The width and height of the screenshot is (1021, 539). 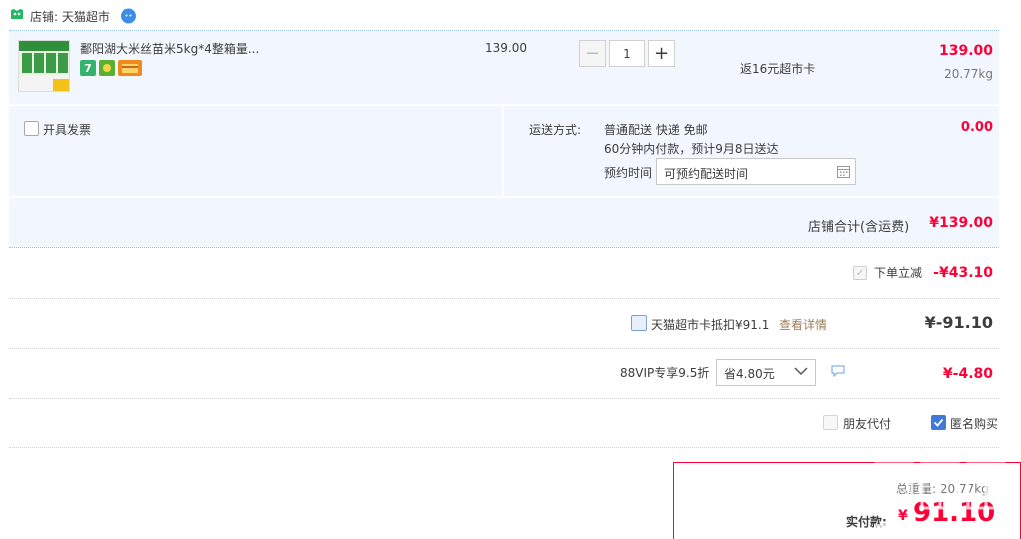 What do you see at coordinates (938, 422) in the screenshot?
I see `anonymous-purchase-checkbox` at bounding box center [938, 422].